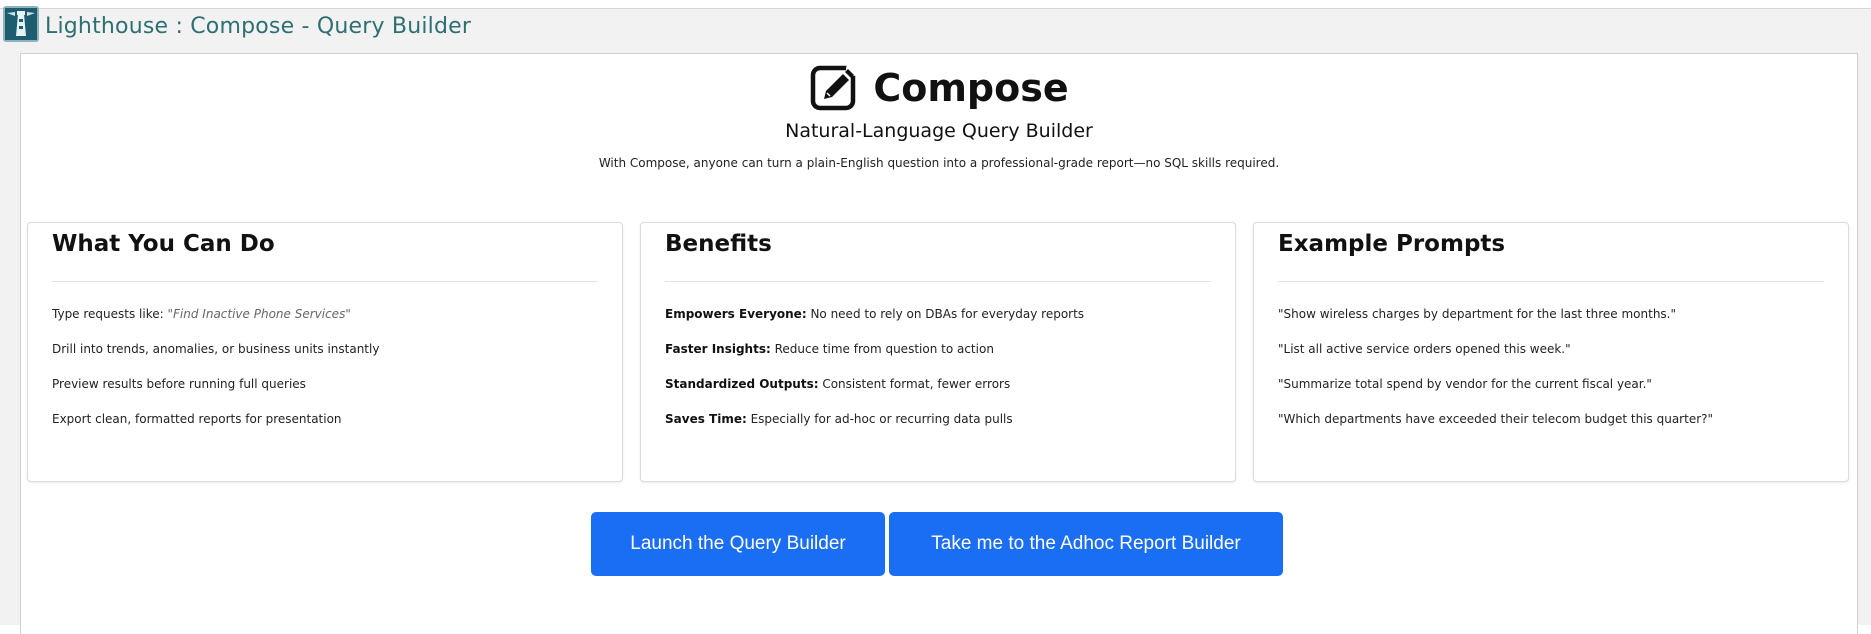 The image size is (1871, 634). I want to click on card-title: Benefits, so click(718, 244).